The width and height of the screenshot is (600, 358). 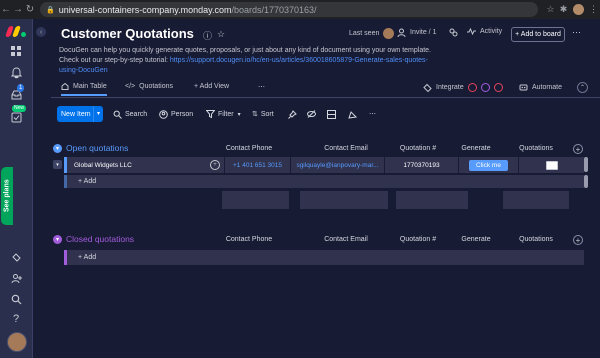 I want to click on code-icon: </>, so click(x=130, y=86).